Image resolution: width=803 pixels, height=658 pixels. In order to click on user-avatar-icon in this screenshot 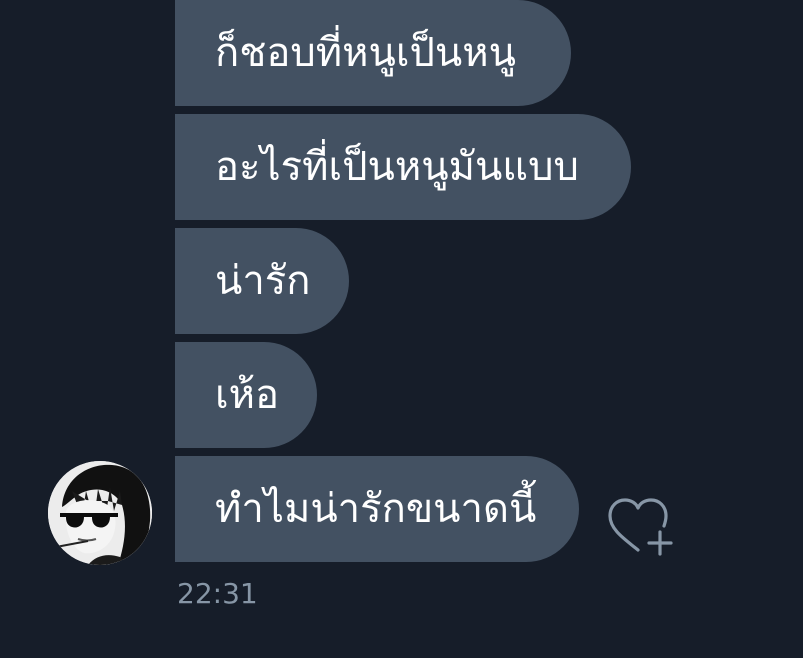, I will do `click(100, 513)`.